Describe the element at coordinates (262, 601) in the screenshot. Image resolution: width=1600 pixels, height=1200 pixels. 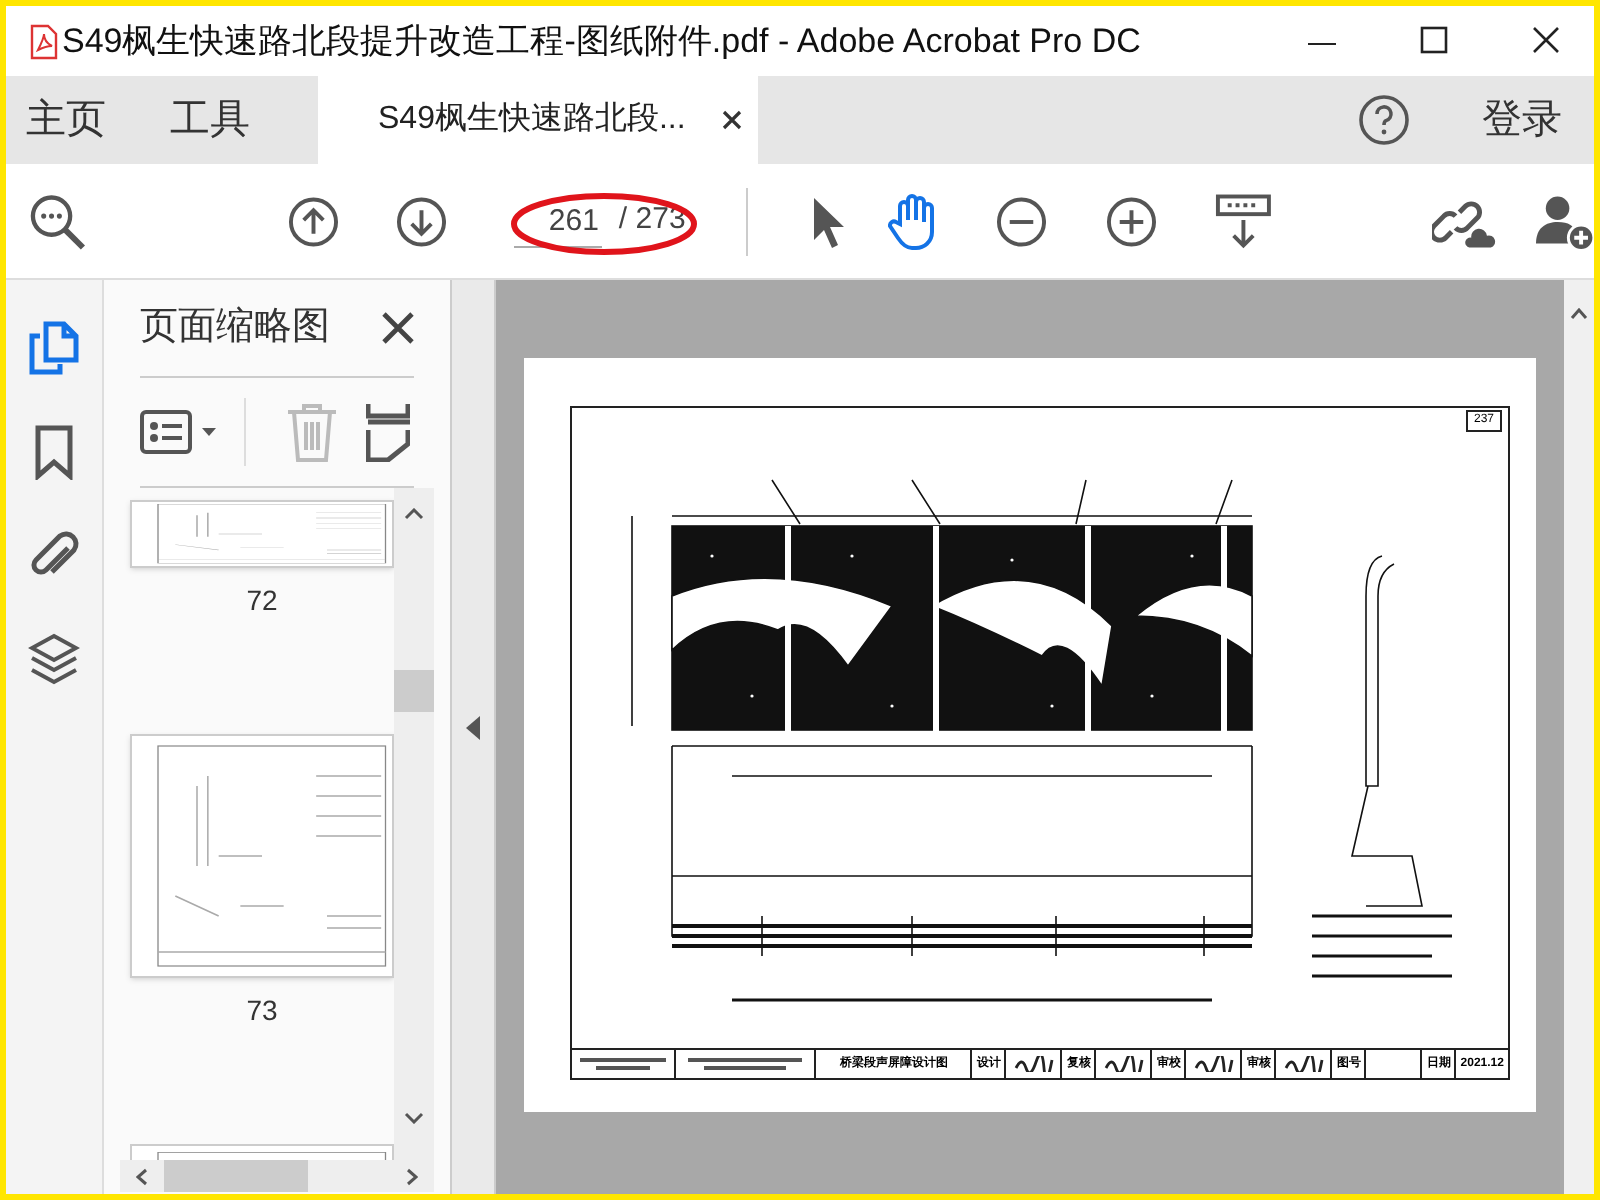
I see `page-number-label: 72` at that location.